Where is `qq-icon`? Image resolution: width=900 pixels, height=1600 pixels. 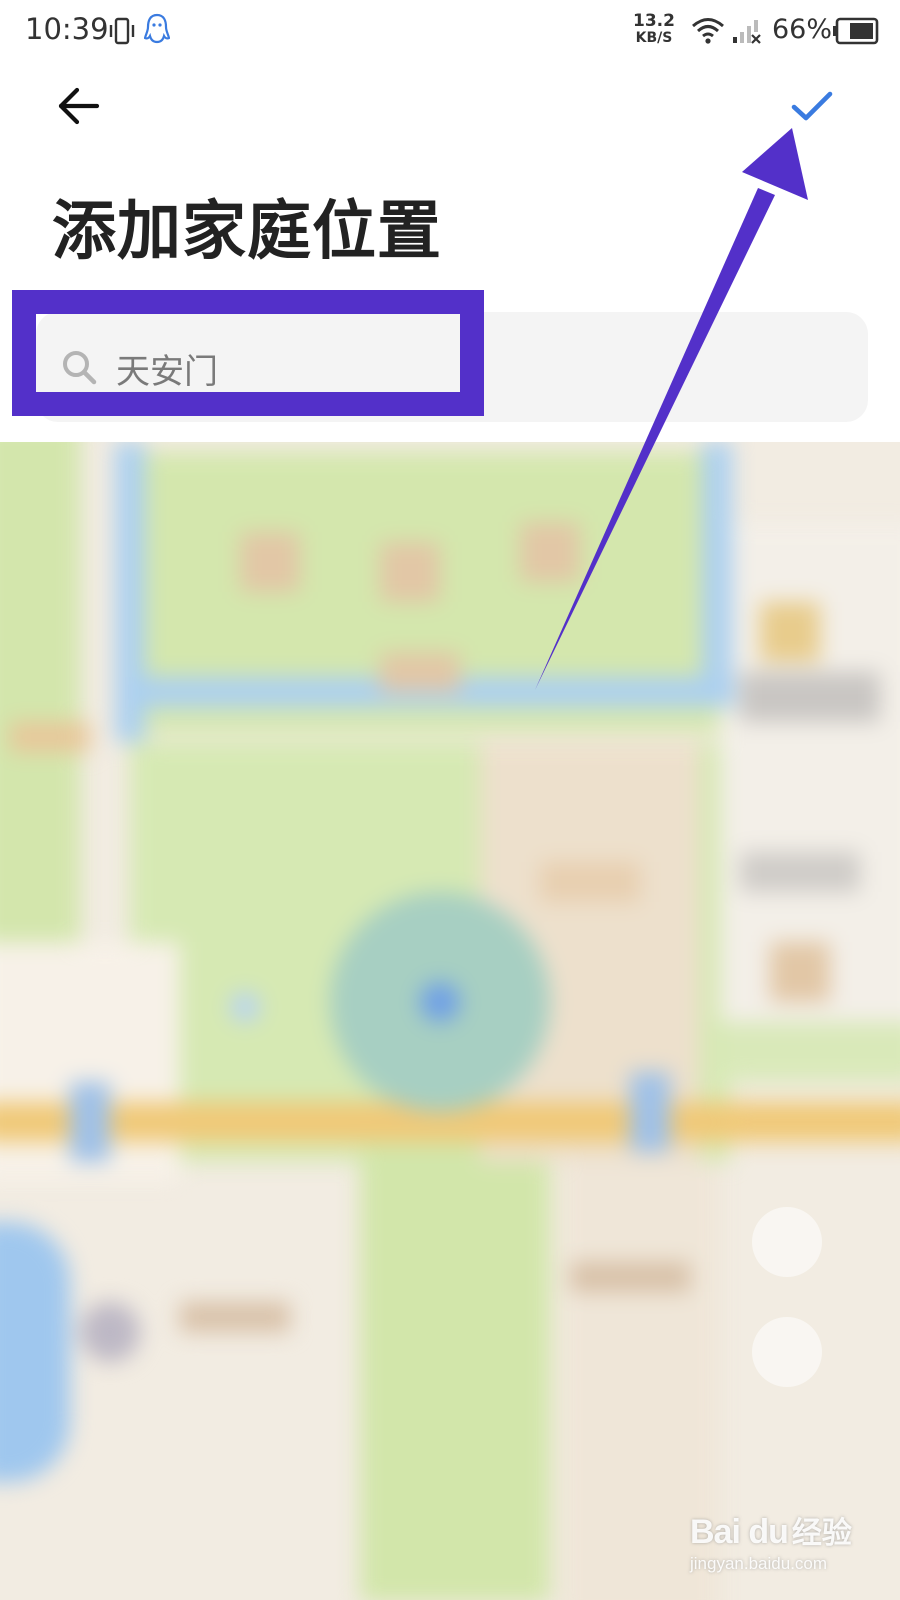 qq-icon is located at coordinates (157, 32).